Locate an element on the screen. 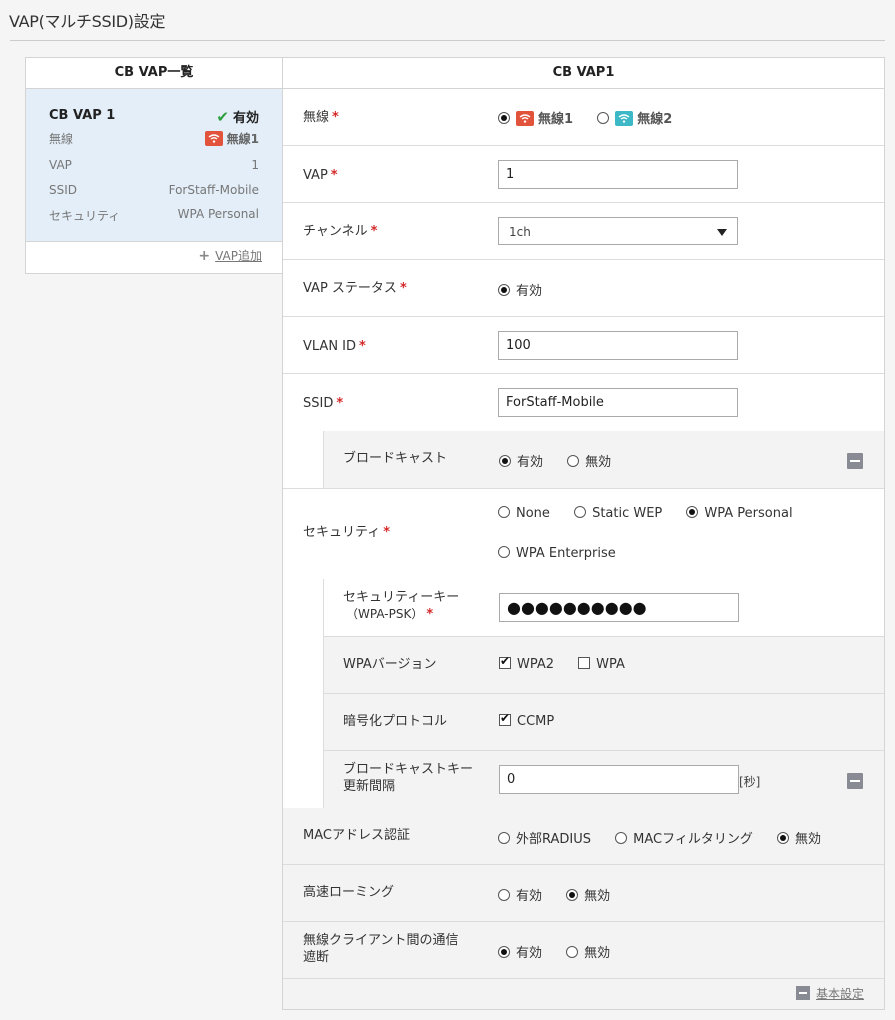 The height and width of the screenshot is (1020, 895). vlan-row: VLAN ID * 100 is located at coordinates (583, 345).